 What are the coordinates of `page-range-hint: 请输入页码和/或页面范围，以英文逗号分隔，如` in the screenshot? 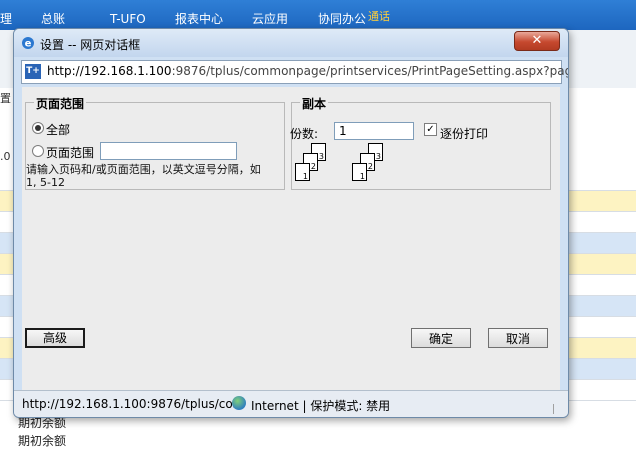 It's located at (143, 169).